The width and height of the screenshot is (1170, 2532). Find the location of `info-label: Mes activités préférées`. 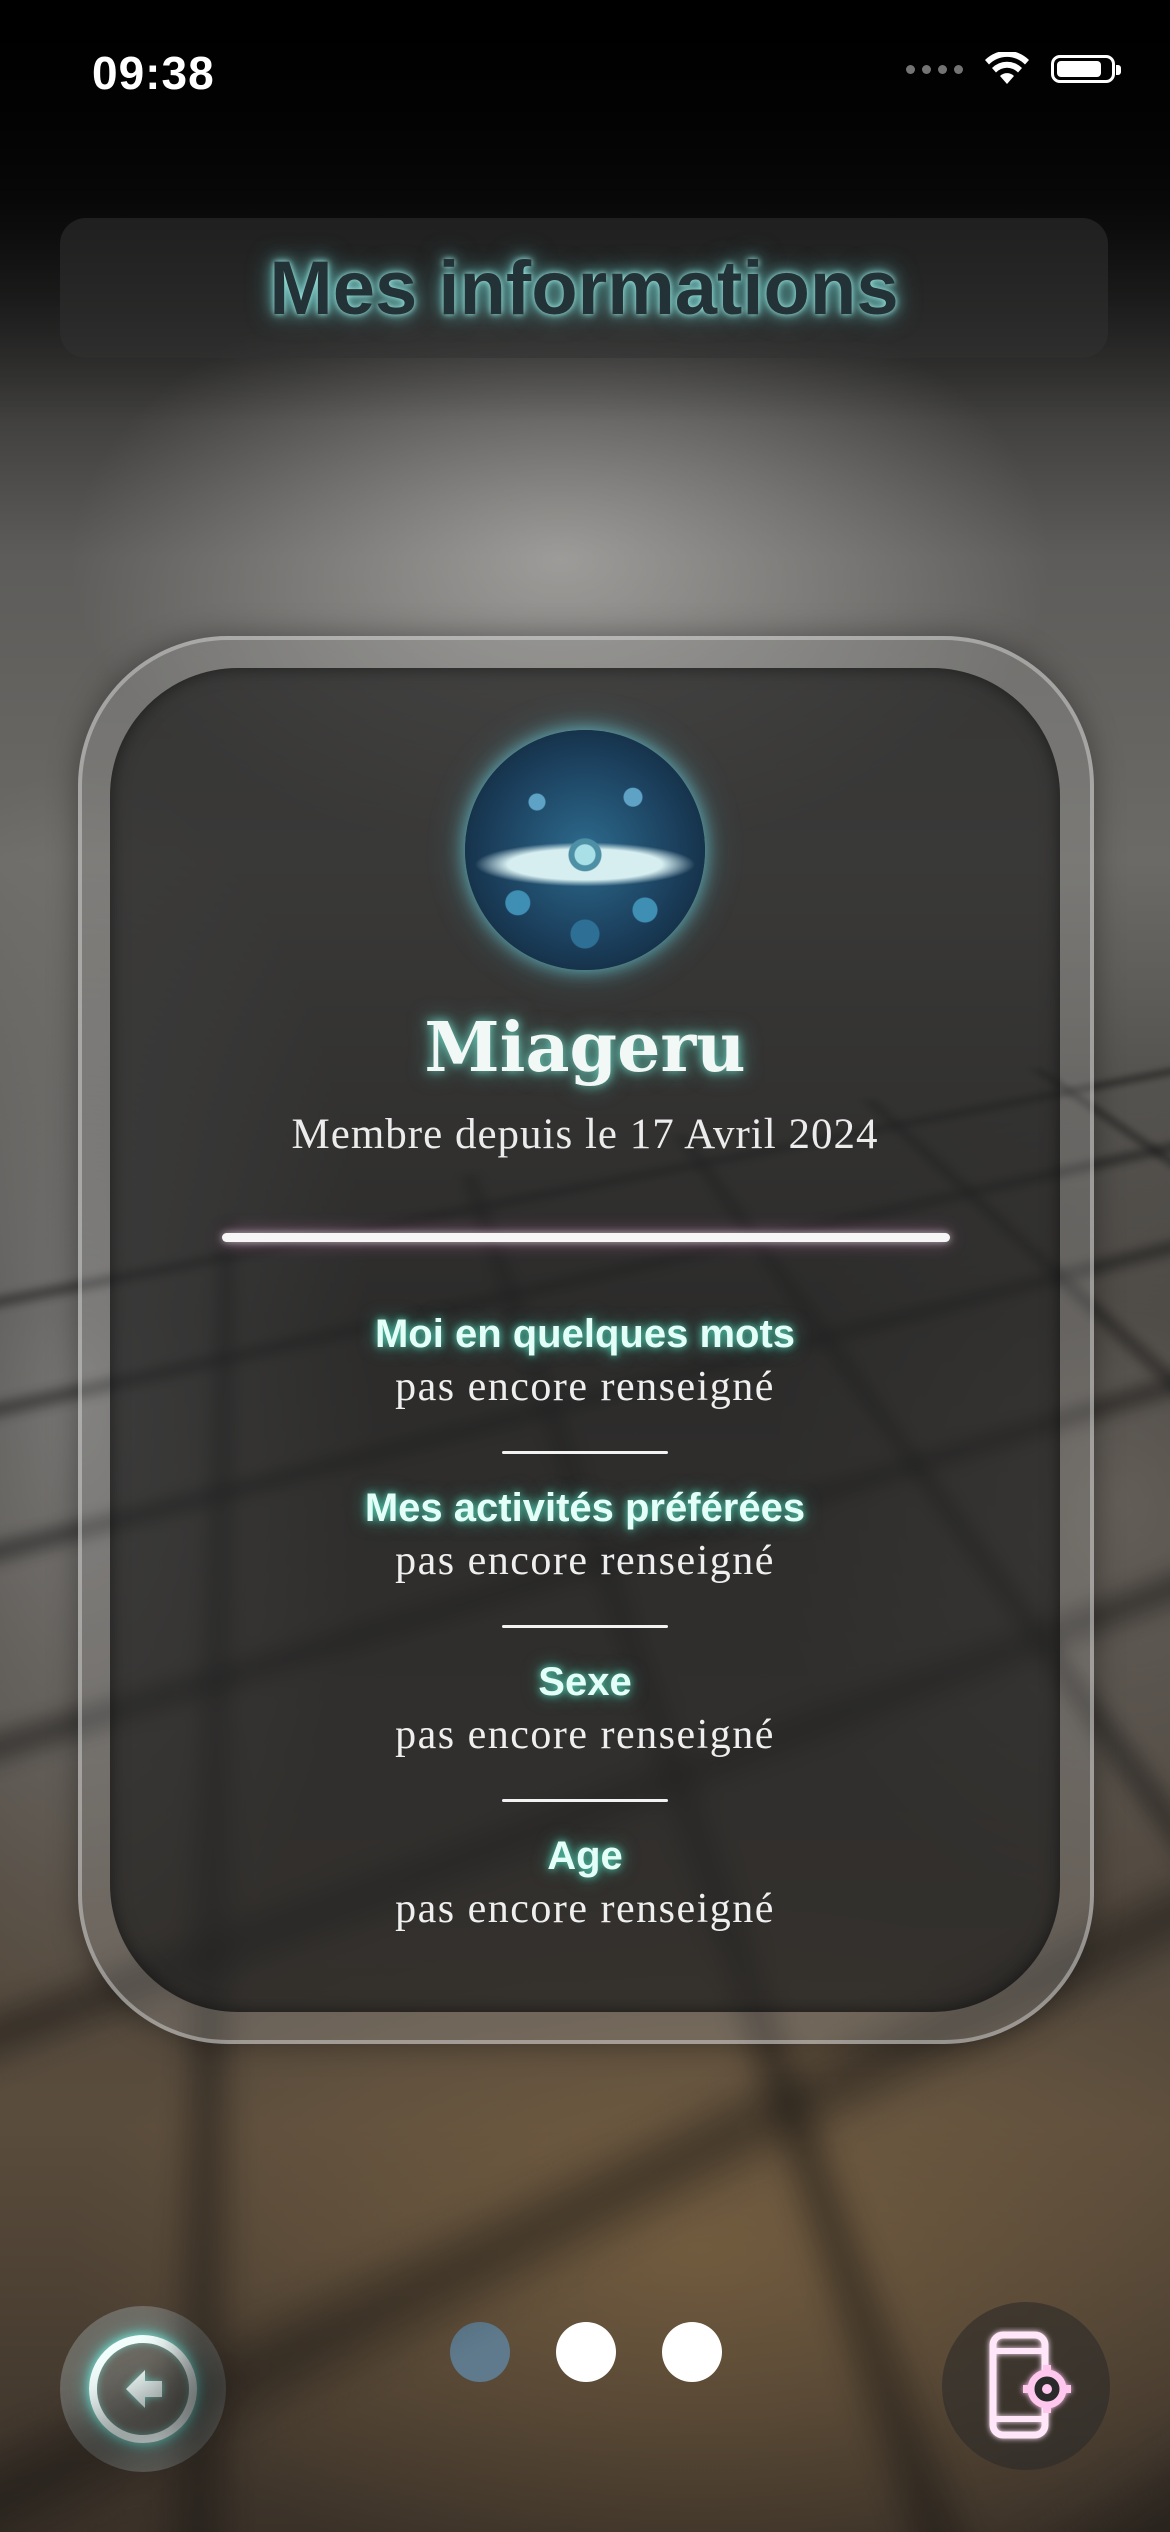

info-label: Mes activités préférées is located at coordinates (585, 1508).